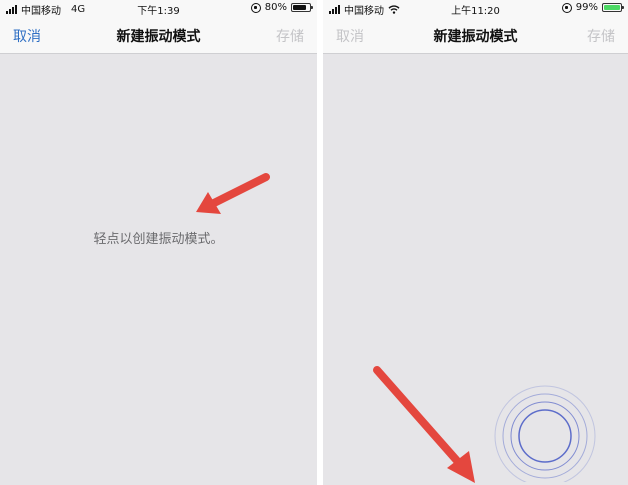 The image size is (628, 485). What do you see at coordinates (233, 193) in the screenshot?
I see `annotation-arrow-icon` at bounding box center [233, 193].